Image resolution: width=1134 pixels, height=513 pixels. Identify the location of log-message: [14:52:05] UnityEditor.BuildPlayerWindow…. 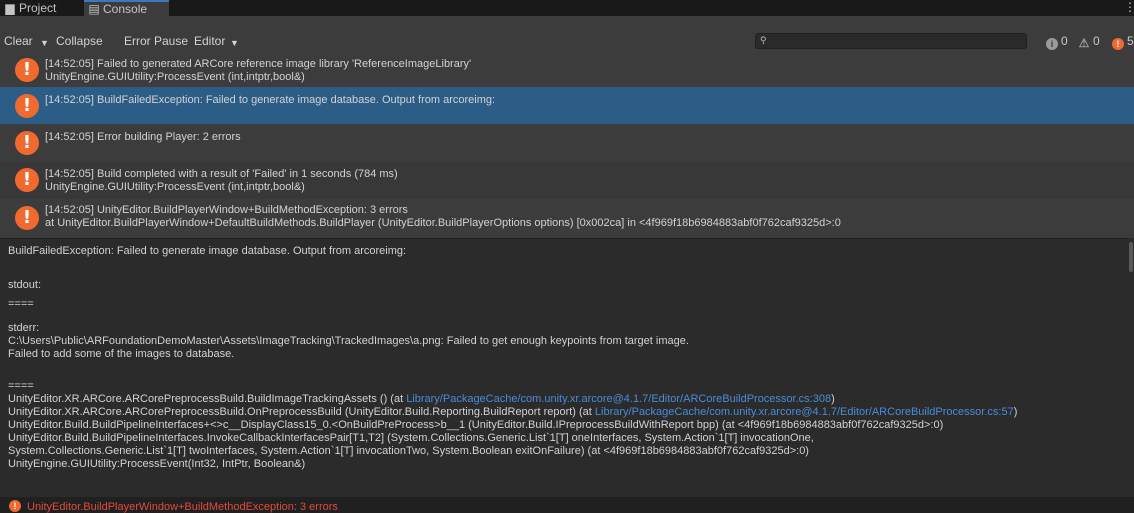
(226, 210).